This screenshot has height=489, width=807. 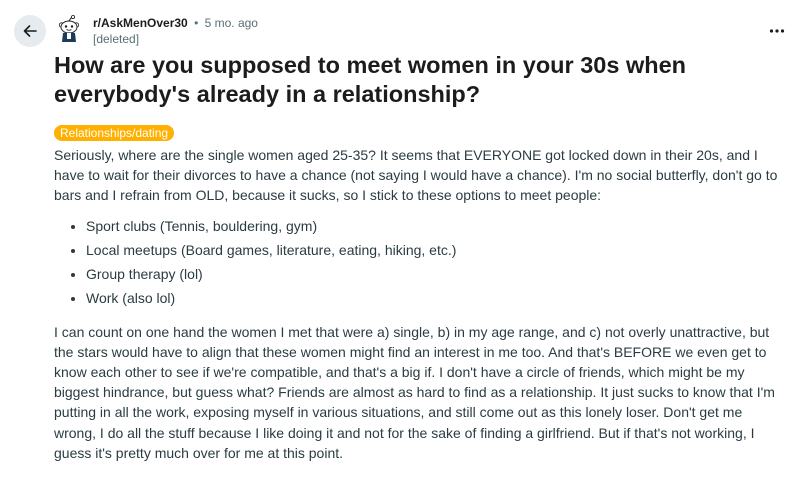 What do you see at coordinates (116, 39) in the screenshot?
I see `post-author: [deleted]` at bounding box center [116, 39].